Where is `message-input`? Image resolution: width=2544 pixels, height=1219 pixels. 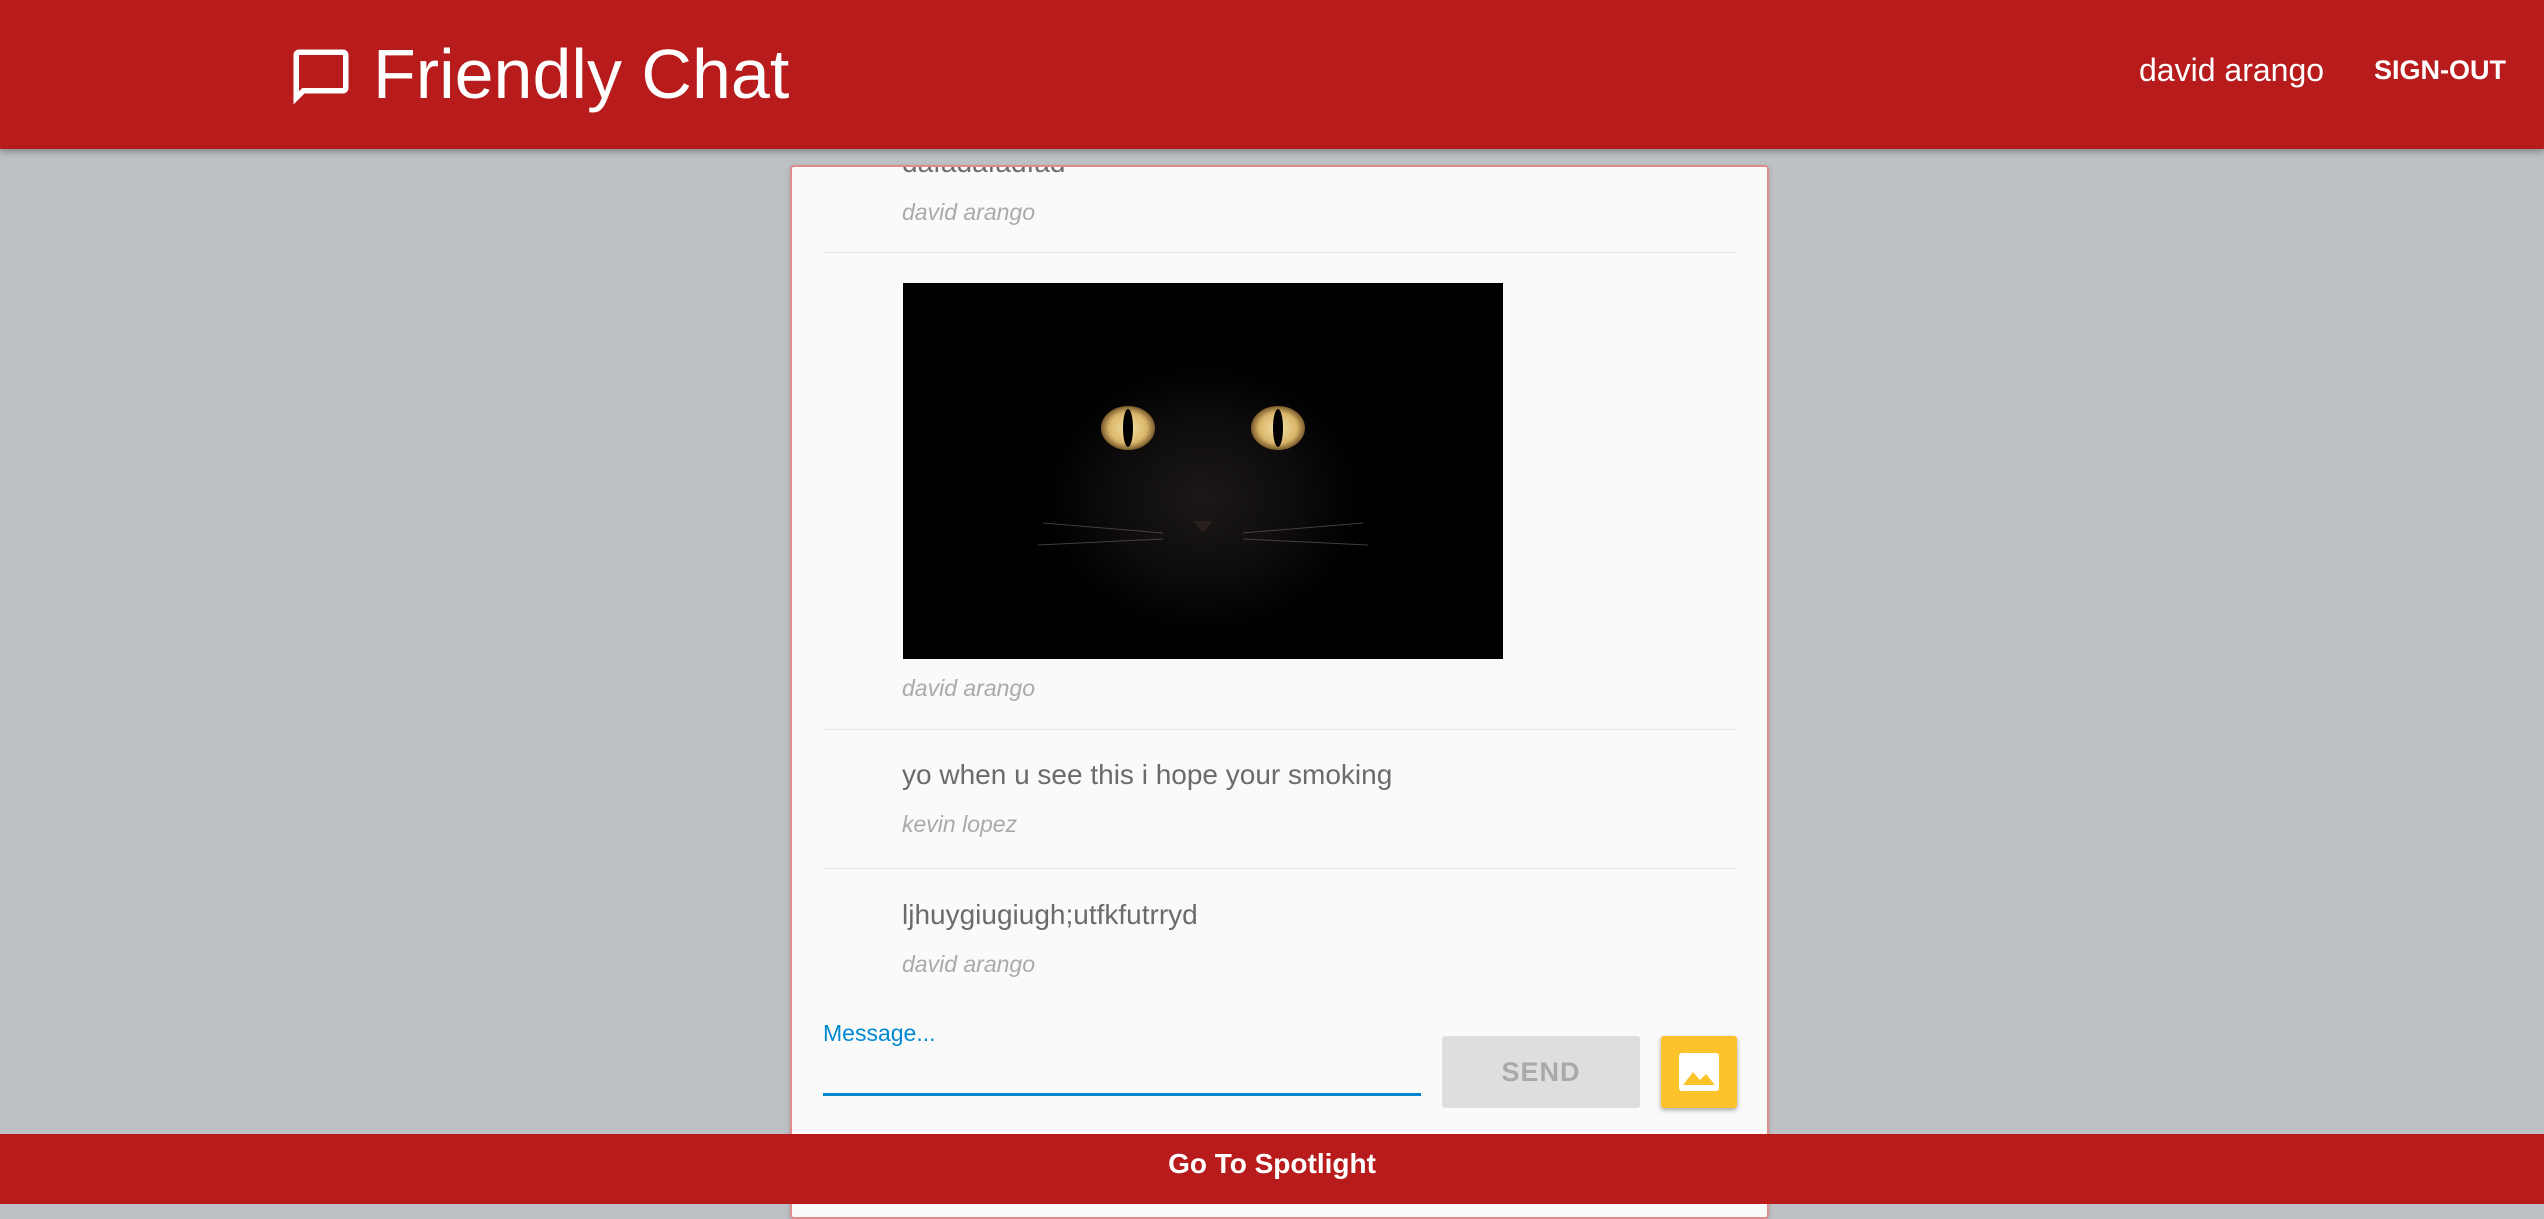
message-input is located at coordinates (1122, 1071).